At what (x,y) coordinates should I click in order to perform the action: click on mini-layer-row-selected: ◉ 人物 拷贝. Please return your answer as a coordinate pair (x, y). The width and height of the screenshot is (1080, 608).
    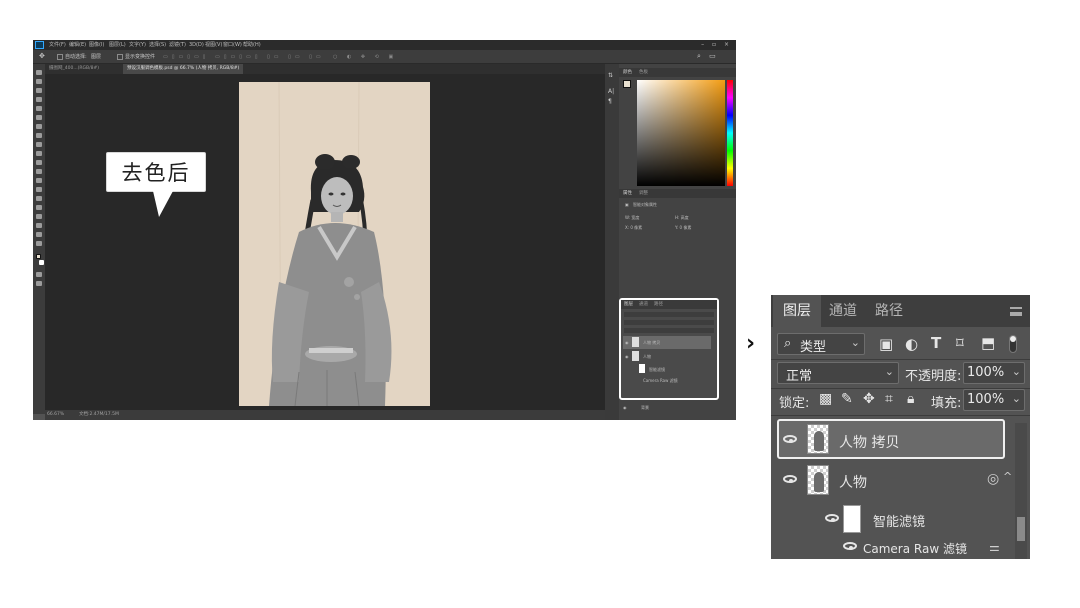
    Looking at the image, I should click on (667, 342).